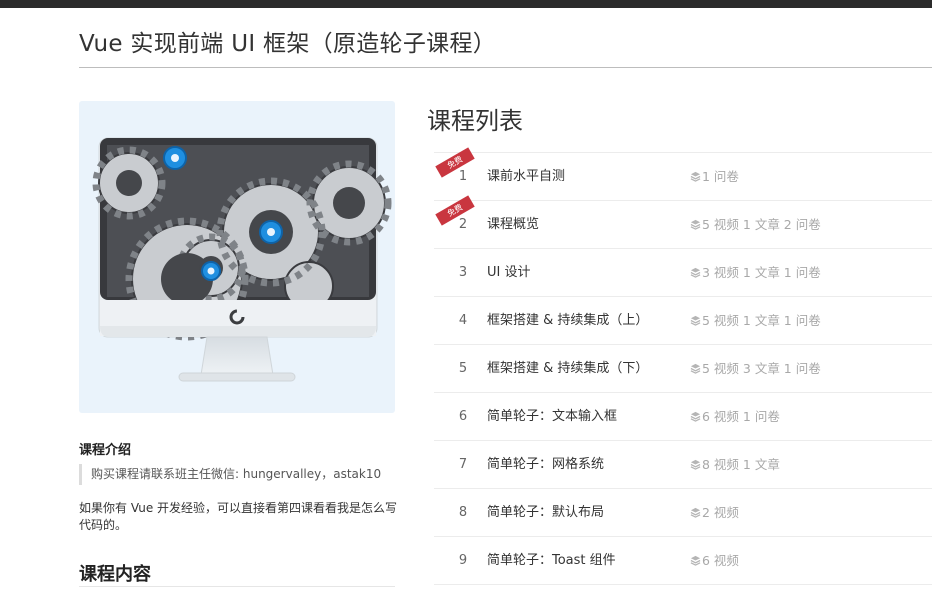  I want to click on lesson-title: 简单轮子：文本输入框, so click(552, 416).